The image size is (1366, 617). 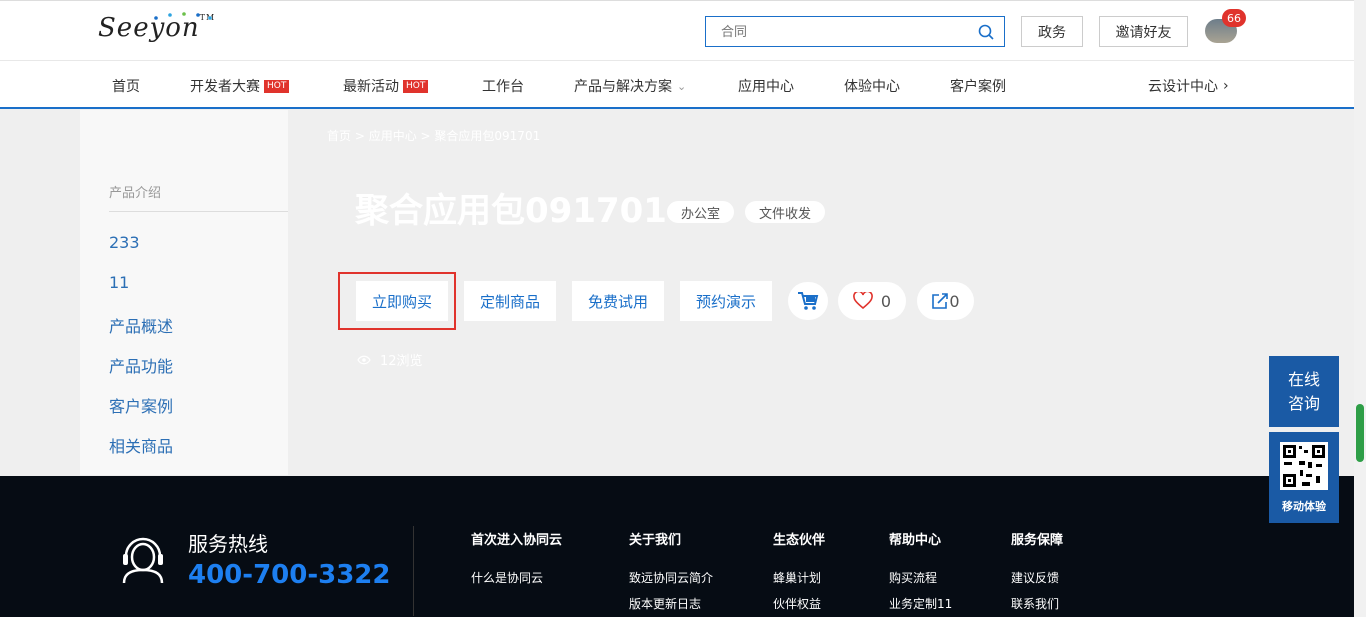 I want to click on sidebar-item-cases: 客户案例, so click(x=141, y=405).